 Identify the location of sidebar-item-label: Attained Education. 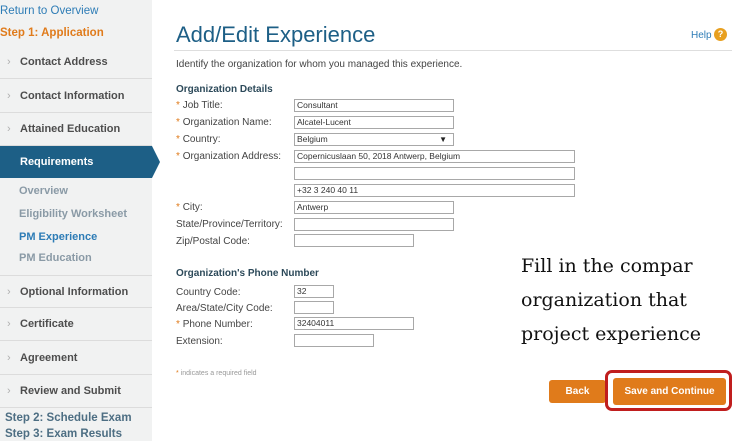
(70, 129).